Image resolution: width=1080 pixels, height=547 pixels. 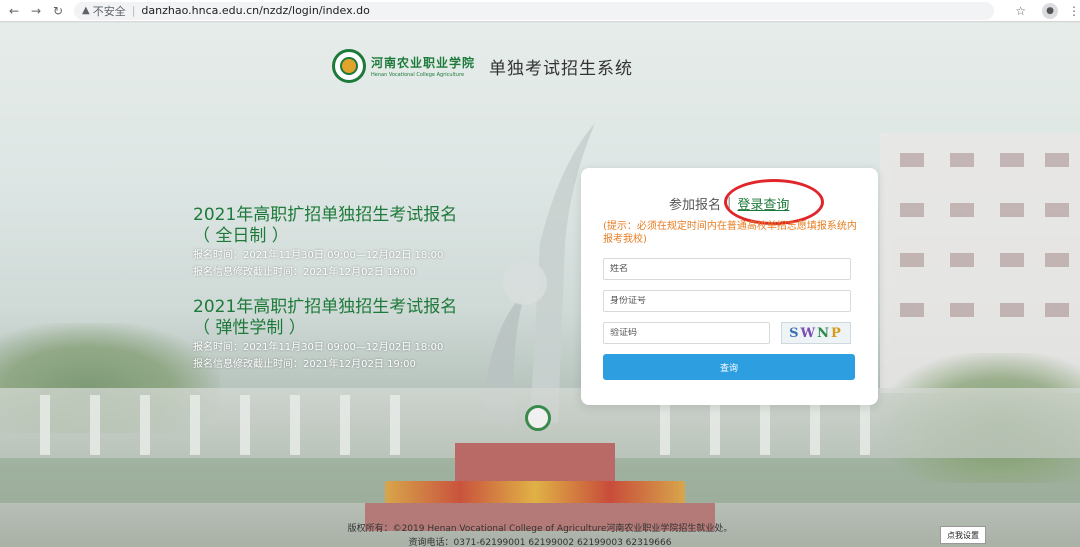 What do you see at coordinates (561, 68) in the screenshot?
I see `system-title: 单独考试招生系统` at bounding box center [561, 68].